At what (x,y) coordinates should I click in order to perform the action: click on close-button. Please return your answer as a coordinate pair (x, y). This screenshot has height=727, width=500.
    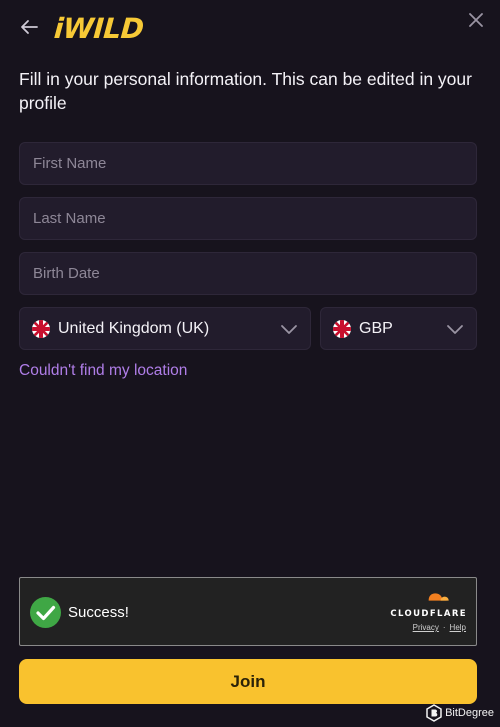
    Looking at the image, I should click on (476, 20).